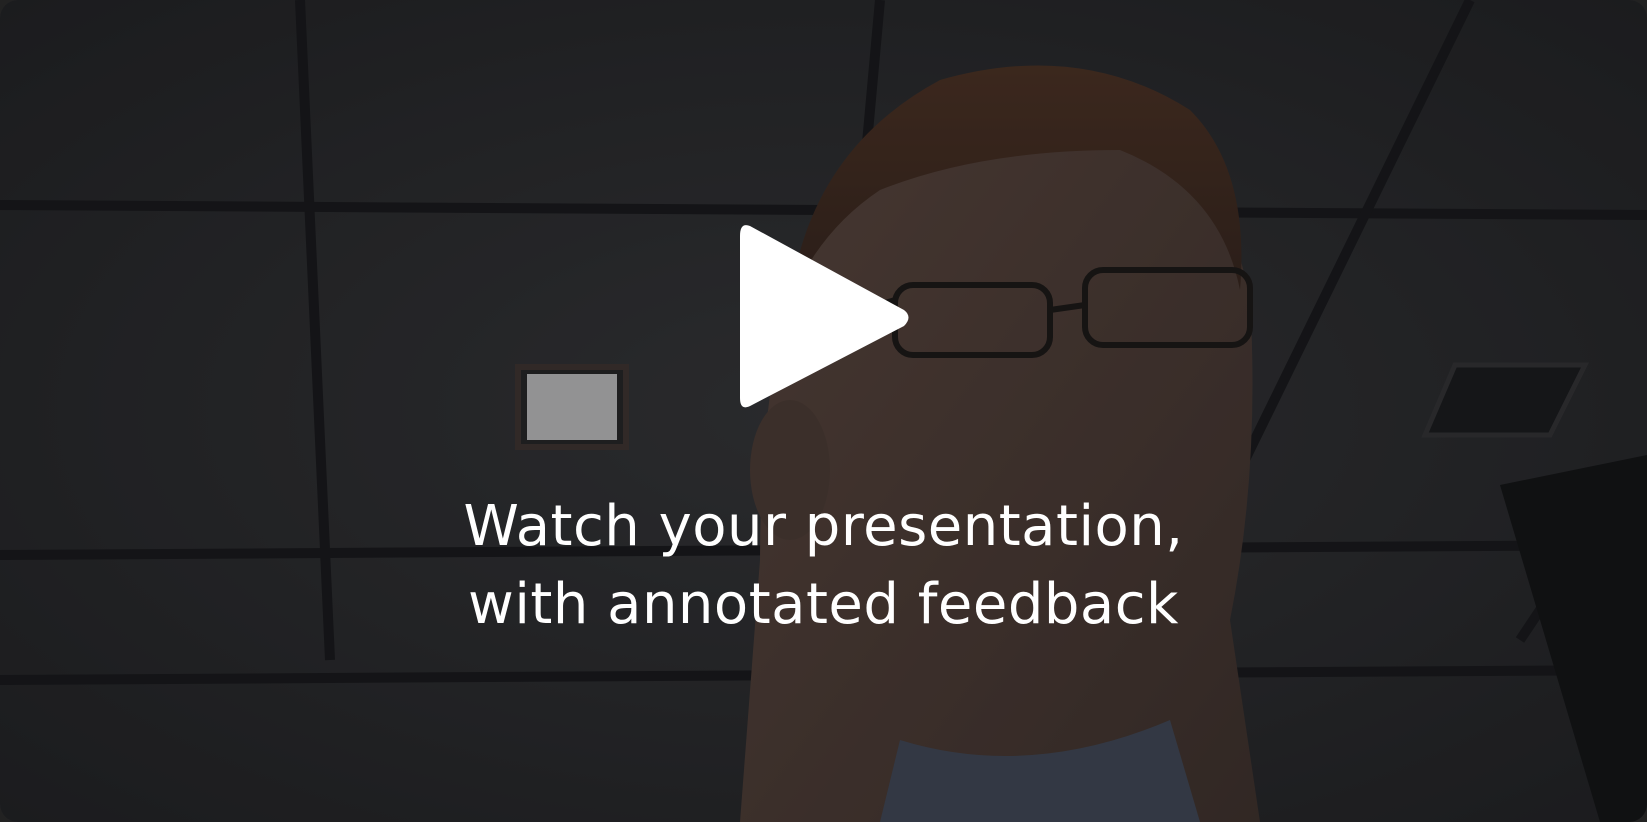 This screenshot has height=822, width=1647. I want to click on play-button, so click(825, 317).